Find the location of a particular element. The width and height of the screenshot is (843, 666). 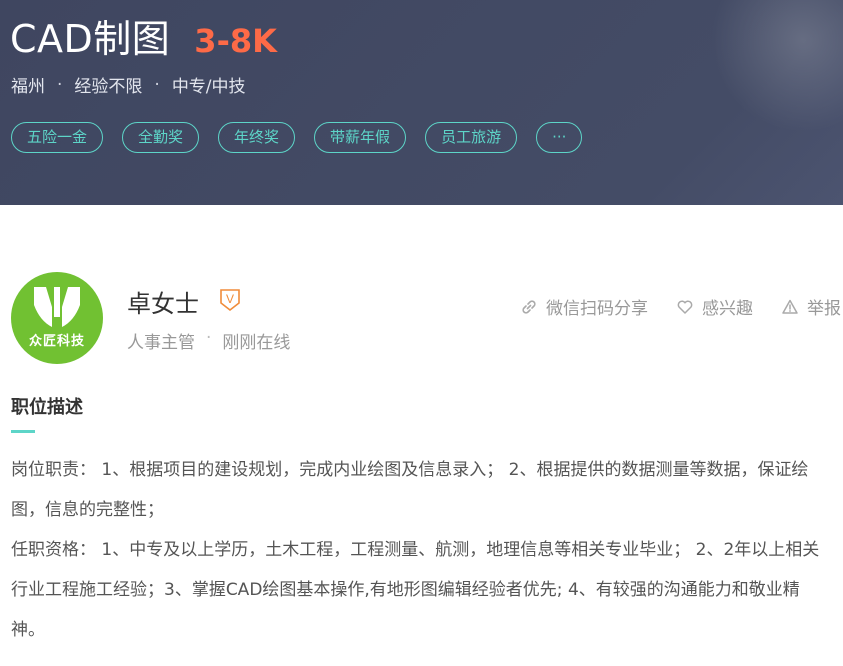

verified-badge-letter: V is located at coordinates (230, 299).